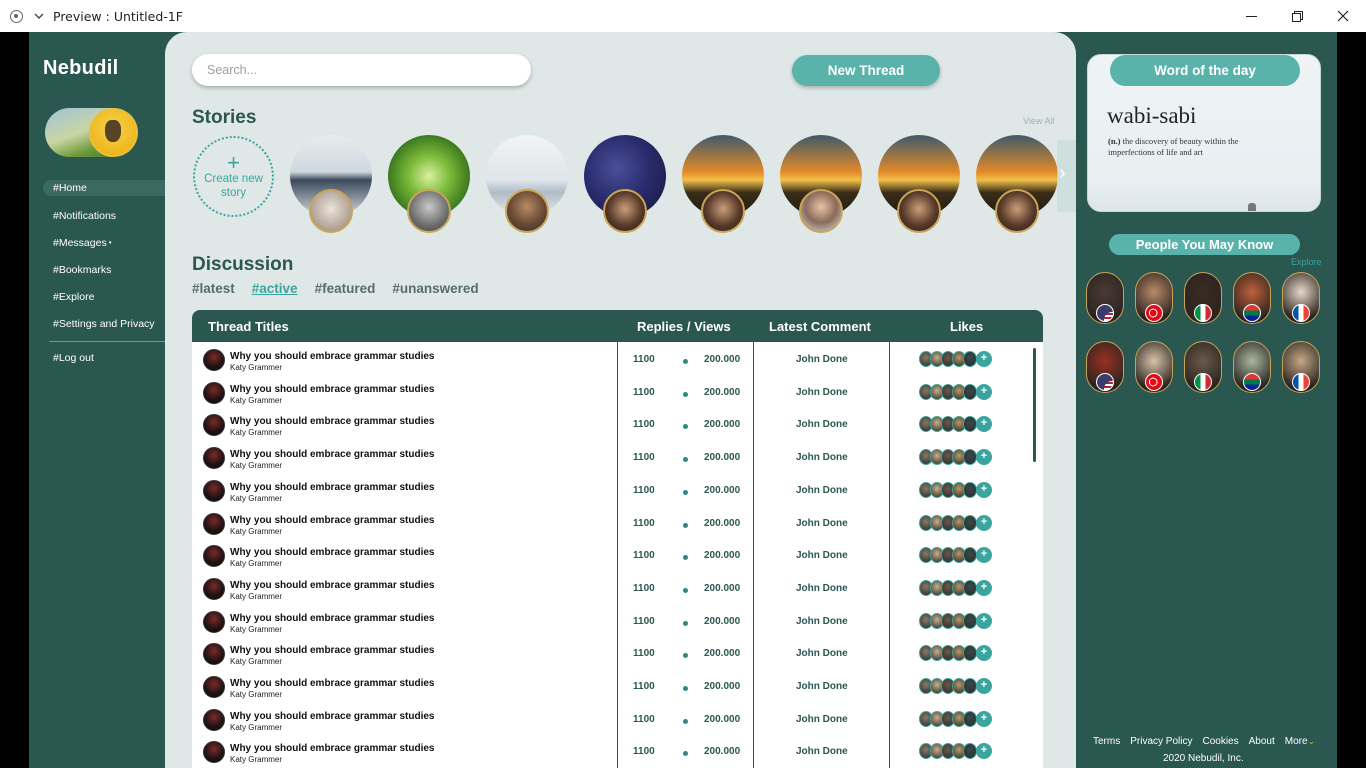  I want to click on restore-button, so click(1297, 16).